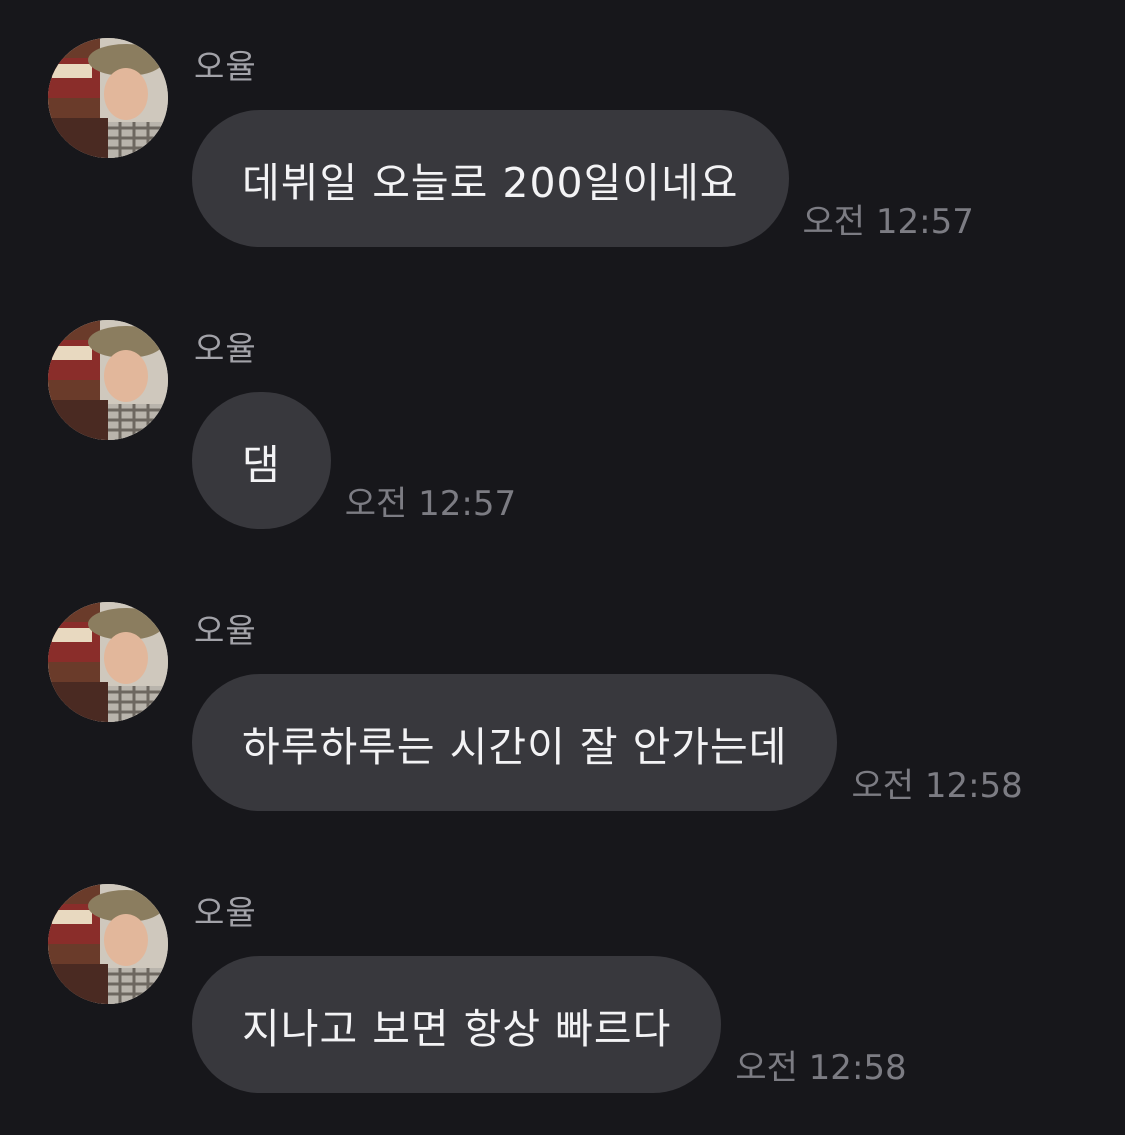  What do you see at coordinates (261, 460) in the screenshot?
I see `message-bubble: 댐` at bounding box center [261, 460].